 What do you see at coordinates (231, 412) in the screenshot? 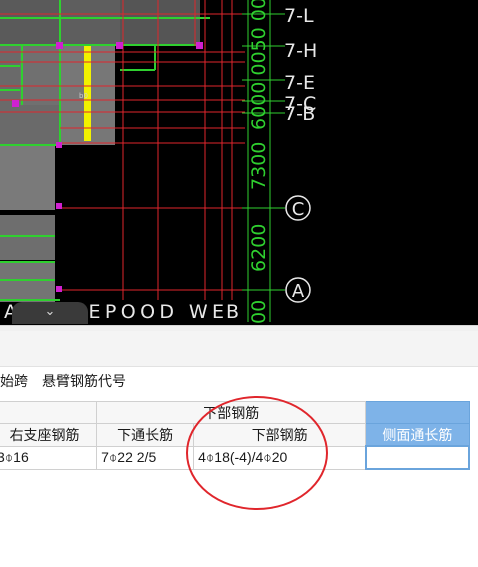
I see `table-group-header: 下部钢筋` at bounding box center [231, 412].